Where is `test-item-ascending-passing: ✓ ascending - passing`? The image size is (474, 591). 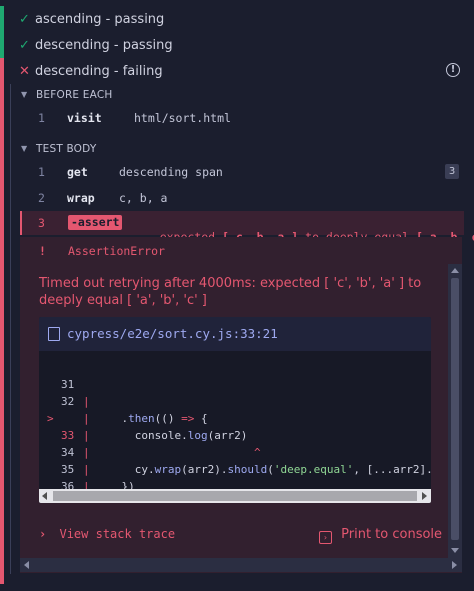
test-item-ascending-passing: ✓ ascending - passing is located at coordinates (237, 19).